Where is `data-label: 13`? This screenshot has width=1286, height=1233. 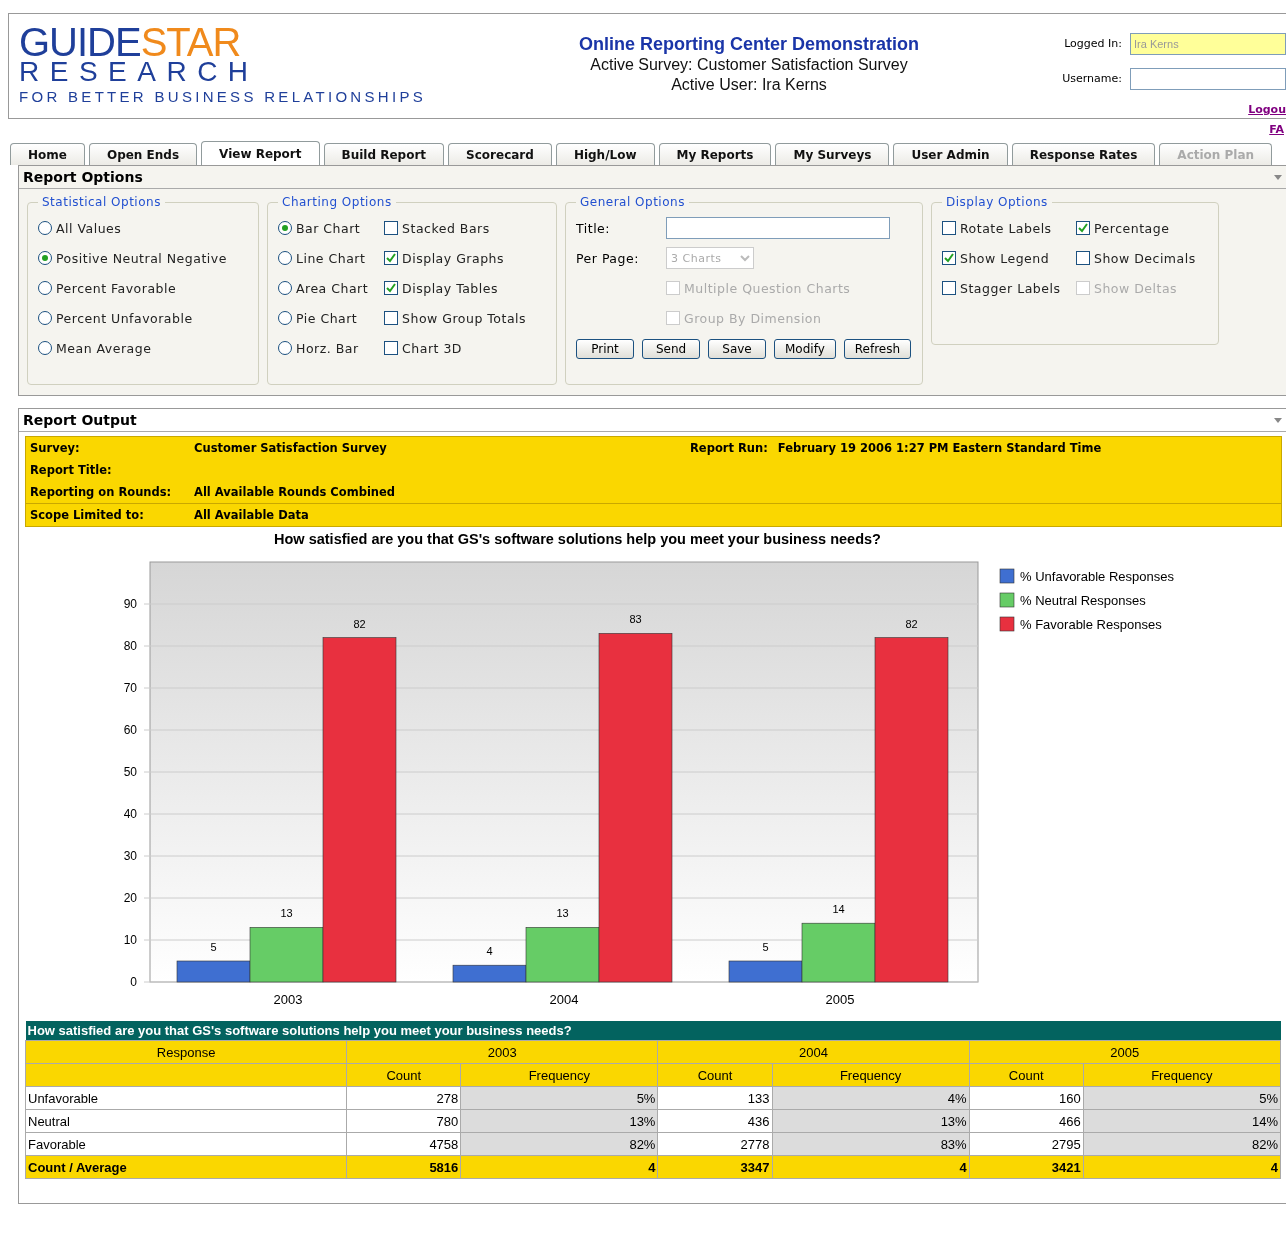 data-label: 13 is located at coordinates (562, 913).